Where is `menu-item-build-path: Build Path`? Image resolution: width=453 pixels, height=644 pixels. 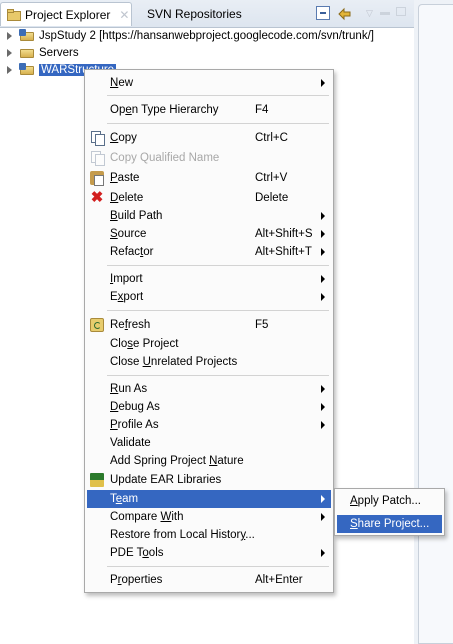 menu-item-build-path: Build Path is located at coordinates (209, 216).